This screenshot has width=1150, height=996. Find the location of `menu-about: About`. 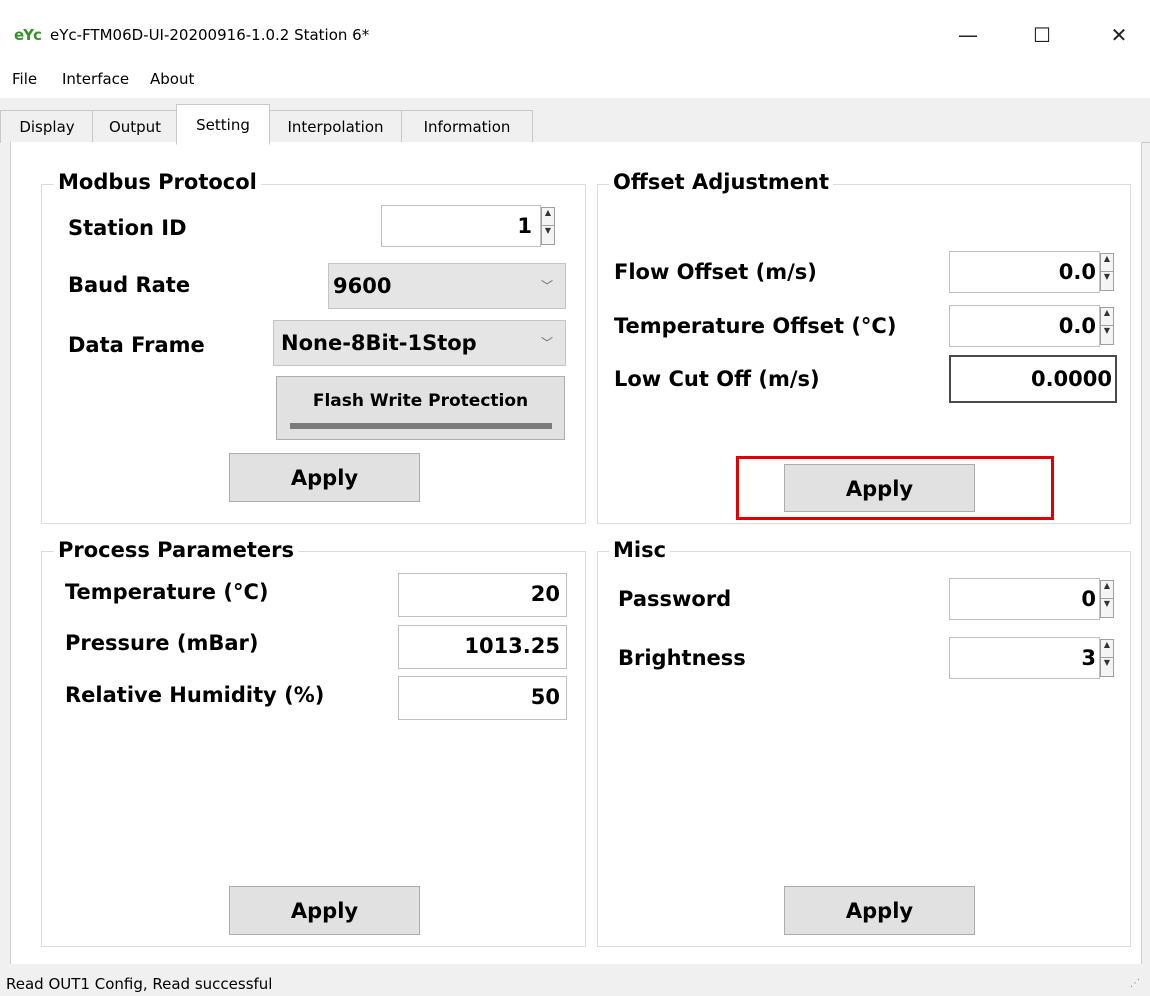

menu-about: About is located at coordinates (172, 79).